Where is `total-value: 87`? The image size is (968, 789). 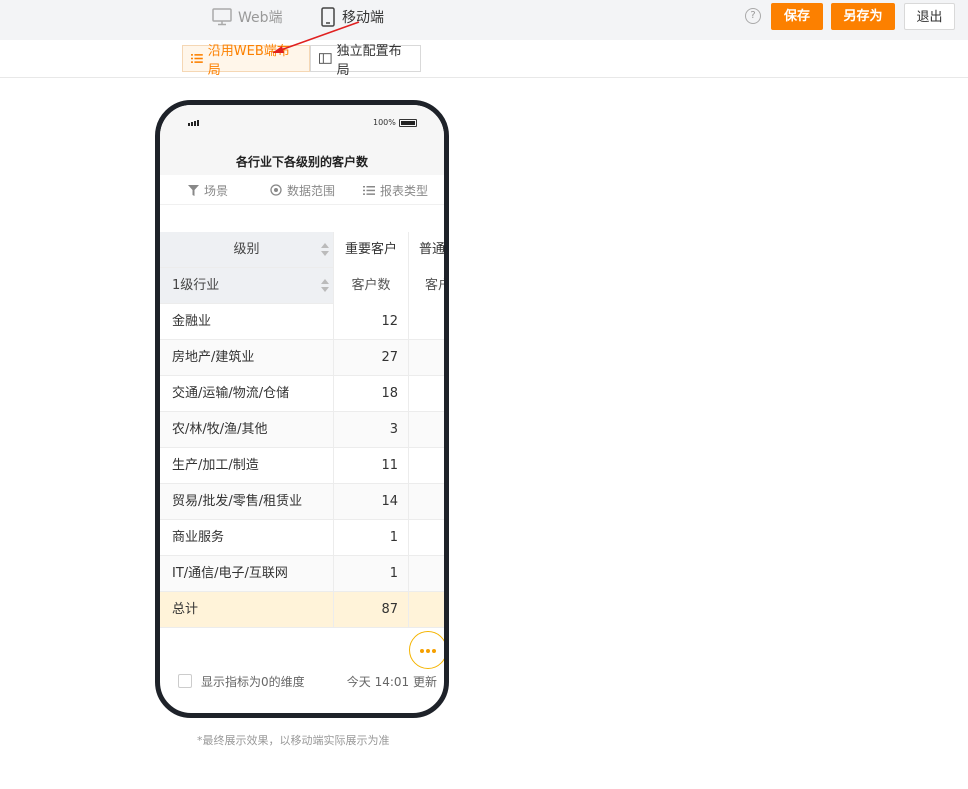
total-value: 87 is located at coordinates (371, 610).